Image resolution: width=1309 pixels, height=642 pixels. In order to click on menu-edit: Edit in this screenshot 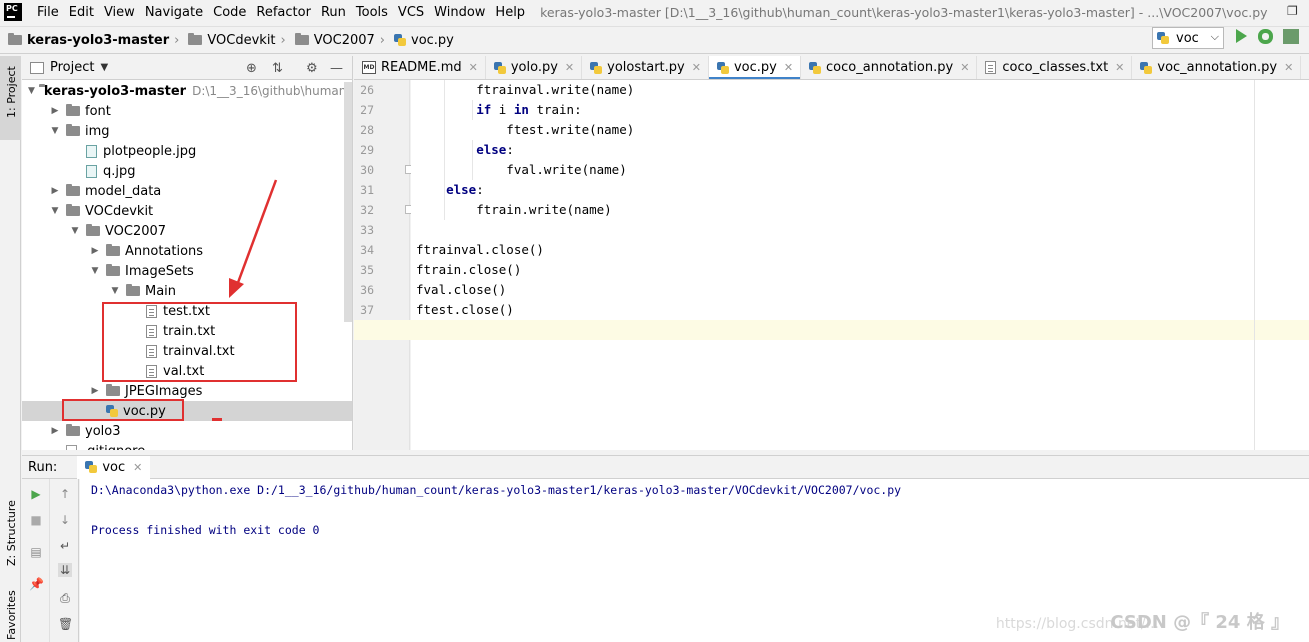, I will do `click(81, 12)`.